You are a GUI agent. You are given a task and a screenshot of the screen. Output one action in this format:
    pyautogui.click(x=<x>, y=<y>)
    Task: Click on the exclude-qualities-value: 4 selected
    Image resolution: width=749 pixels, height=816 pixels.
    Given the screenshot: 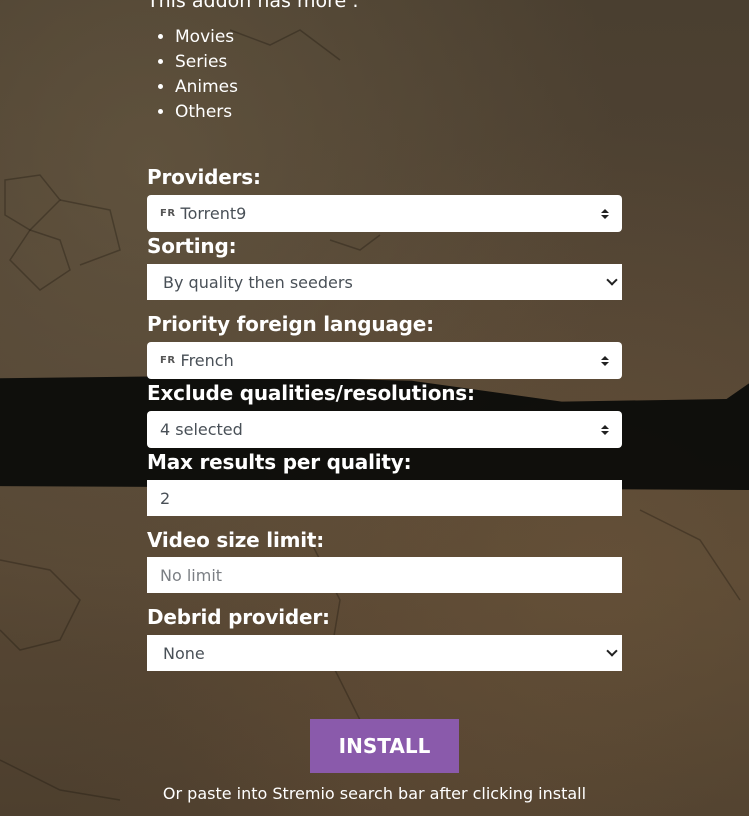 What is the action you would take?
    pyautogui.click(x=201, y=429)
    